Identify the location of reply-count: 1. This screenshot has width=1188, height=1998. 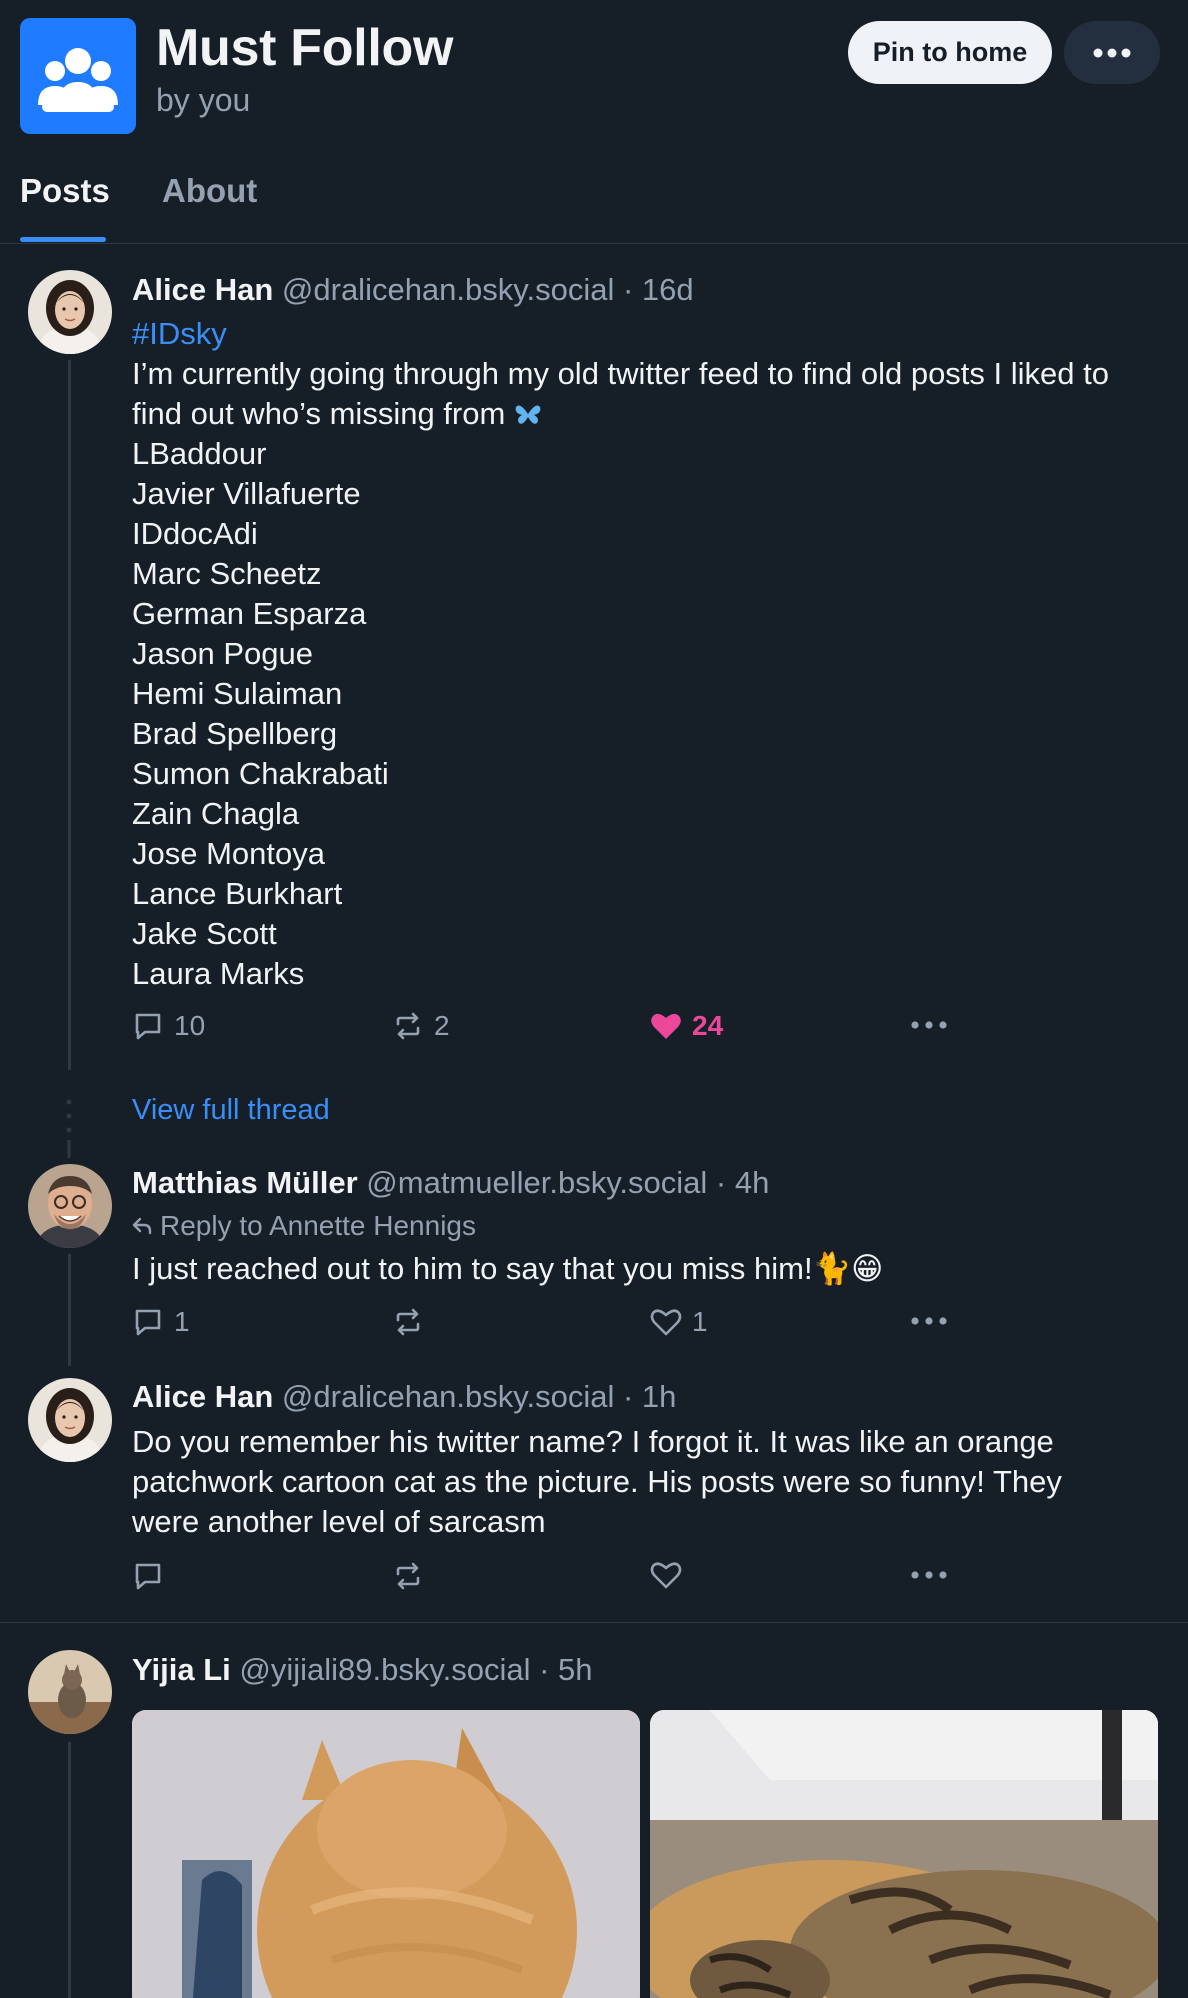
(182, 1321).